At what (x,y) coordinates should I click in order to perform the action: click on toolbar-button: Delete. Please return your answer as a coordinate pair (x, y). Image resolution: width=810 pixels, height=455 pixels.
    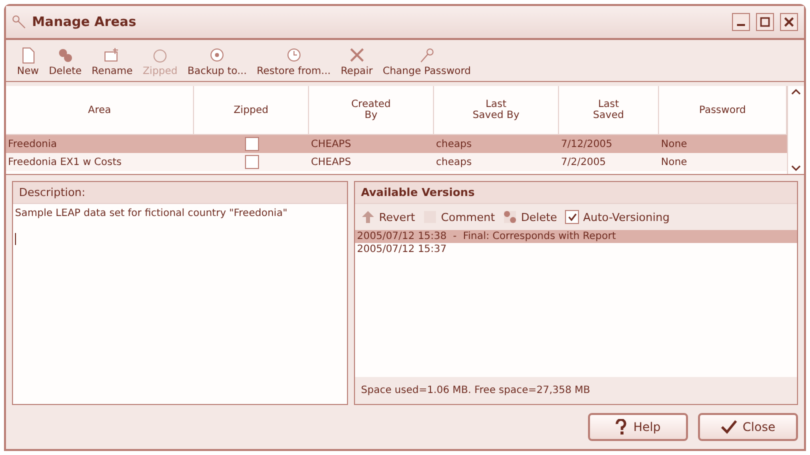
    Looking at the image, I should click on (65, 61).